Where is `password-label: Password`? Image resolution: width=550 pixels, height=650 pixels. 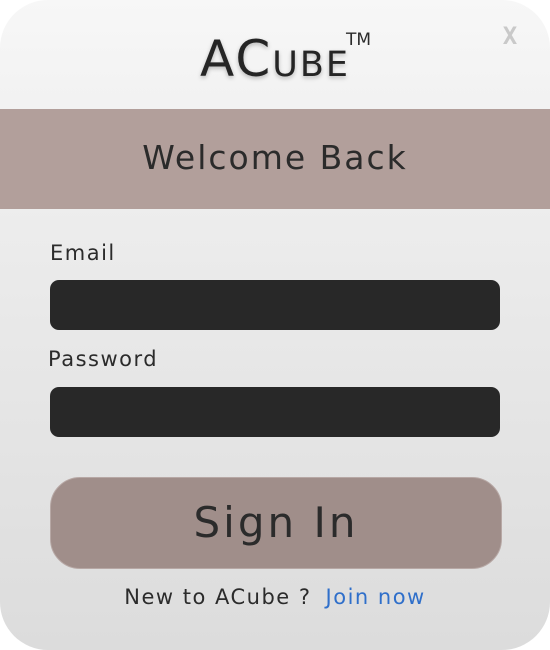
password-label: Password is located at coordinates (103, 359).